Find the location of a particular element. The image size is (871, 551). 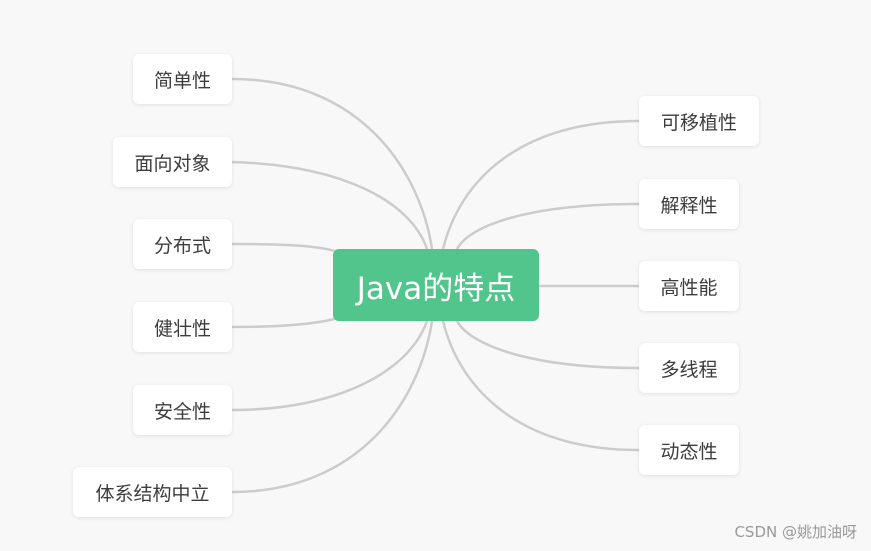

connector-robust is located at coordinates (285, 322).